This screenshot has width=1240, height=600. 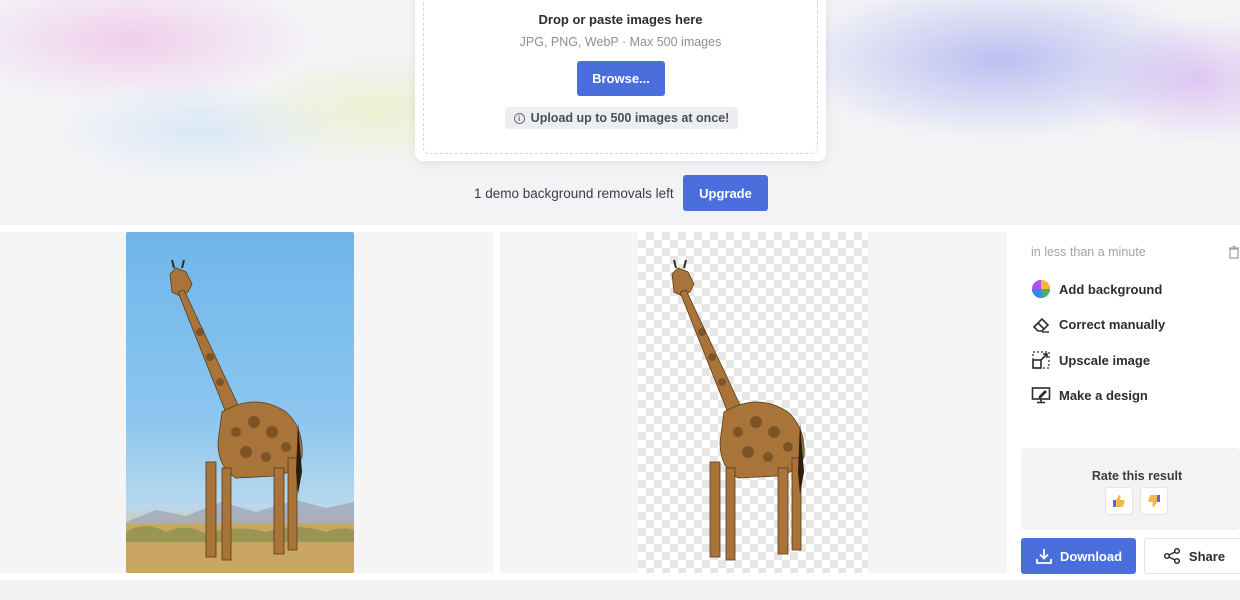 What do you see at coordinates (1207, 556) in the screenshot?
I see `share-label: Share` at bounding box center [1207, 556].